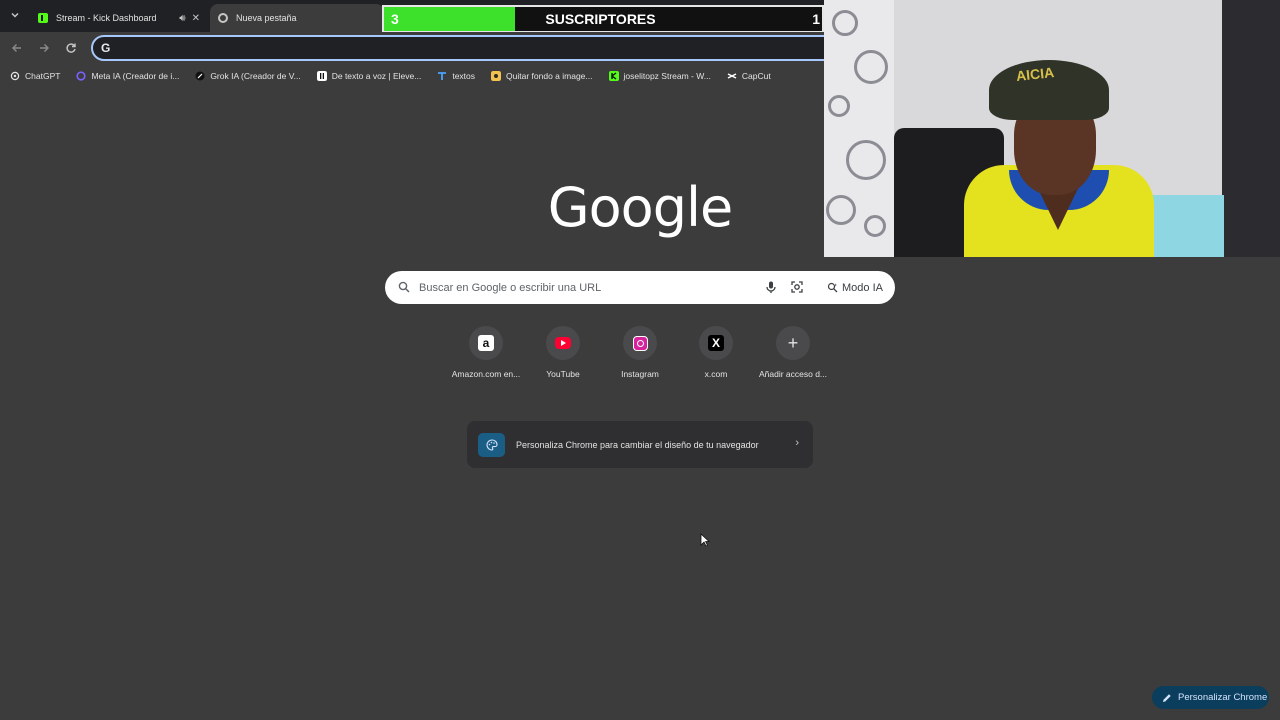 This screenshot has height=720, width=1280. I want to click on shortcut-youtube: YouTube, so click(563, 352).